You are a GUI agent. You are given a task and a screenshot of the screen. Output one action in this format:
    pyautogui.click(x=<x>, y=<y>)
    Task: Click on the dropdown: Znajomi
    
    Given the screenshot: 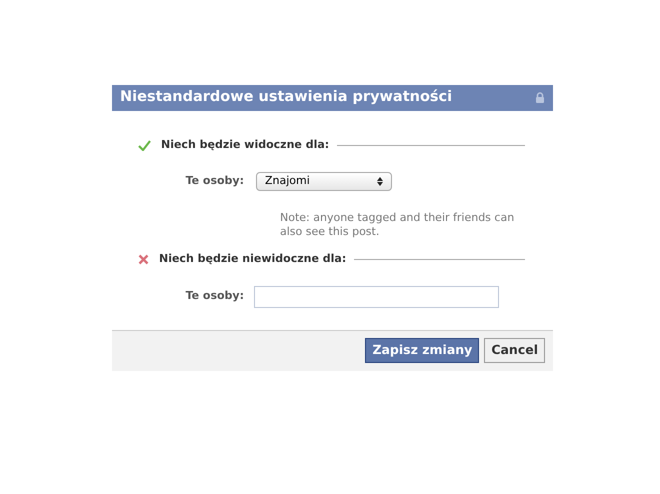 What is the action you would take?
    pyautogui.click(x=324, y=181)
    